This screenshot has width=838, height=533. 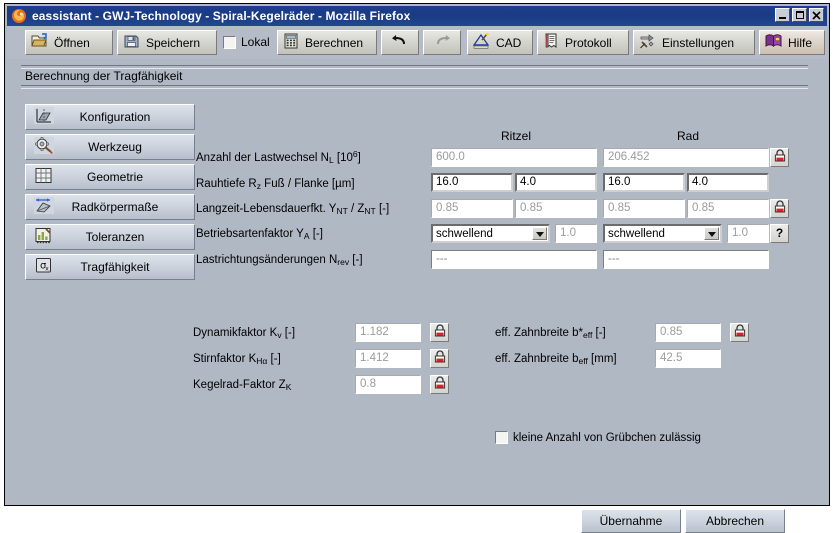 I want to click on lock-button-langzeit, so click(x=779, y=208).